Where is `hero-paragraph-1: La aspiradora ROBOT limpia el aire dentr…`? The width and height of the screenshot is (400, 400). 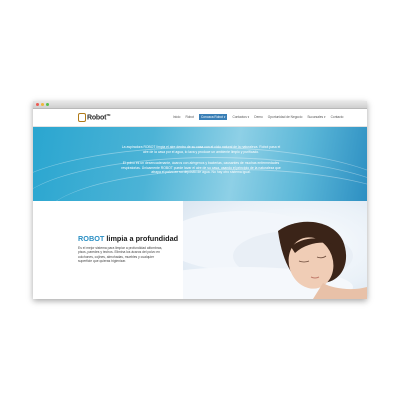
hero-paragraph-1: La aspiradora ROBOT limpia el aire dentr… is located at coordinates (201, 149).